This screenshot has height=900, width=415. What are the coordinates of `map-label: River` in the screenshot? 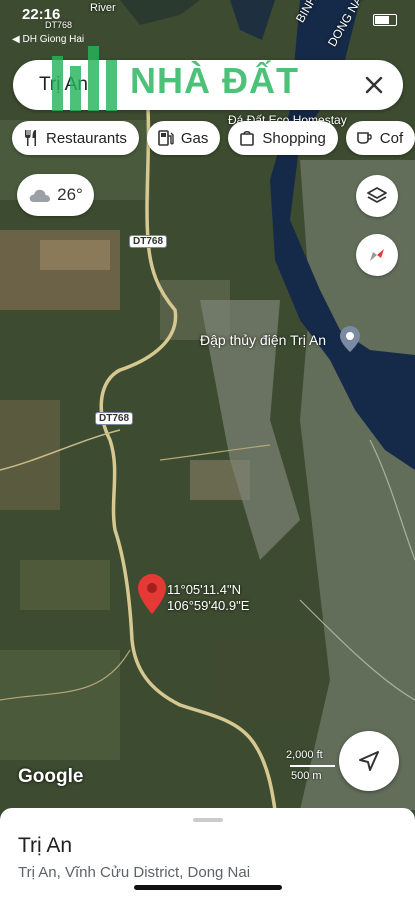 It's located at (103, 8).